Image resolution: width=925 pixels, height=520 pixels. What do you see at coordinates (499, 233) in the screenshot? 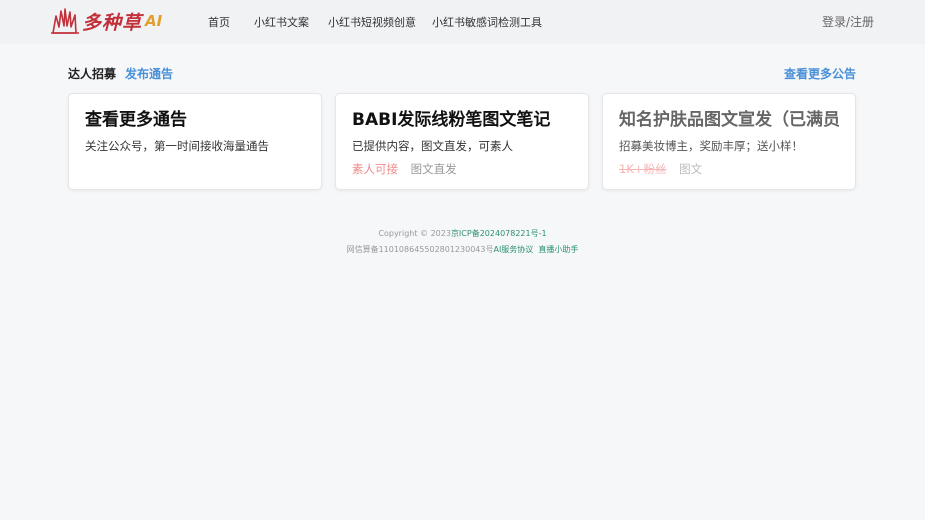
I see `icp-record-link: 京ICP备2024078221号-1` at bounding box center [499, 233].